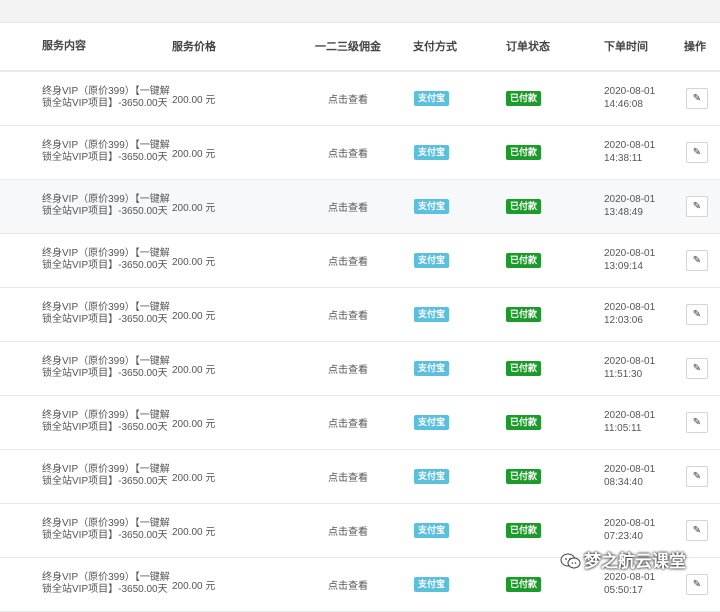  What do you see at coordinates (644, 47) in the screenshot?
I see `header-order-time: 下单时间` at bounding box center [644, 47].